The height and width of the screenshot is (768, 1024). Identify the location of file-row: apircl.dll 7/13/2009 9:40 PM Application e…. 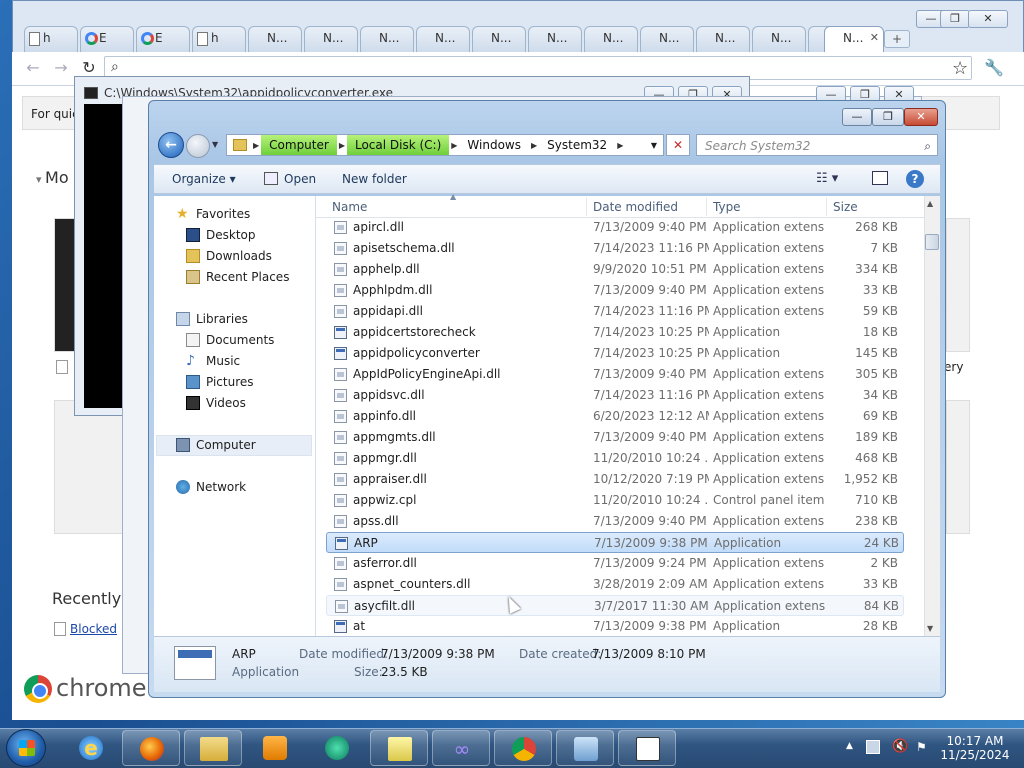
(615, 227).